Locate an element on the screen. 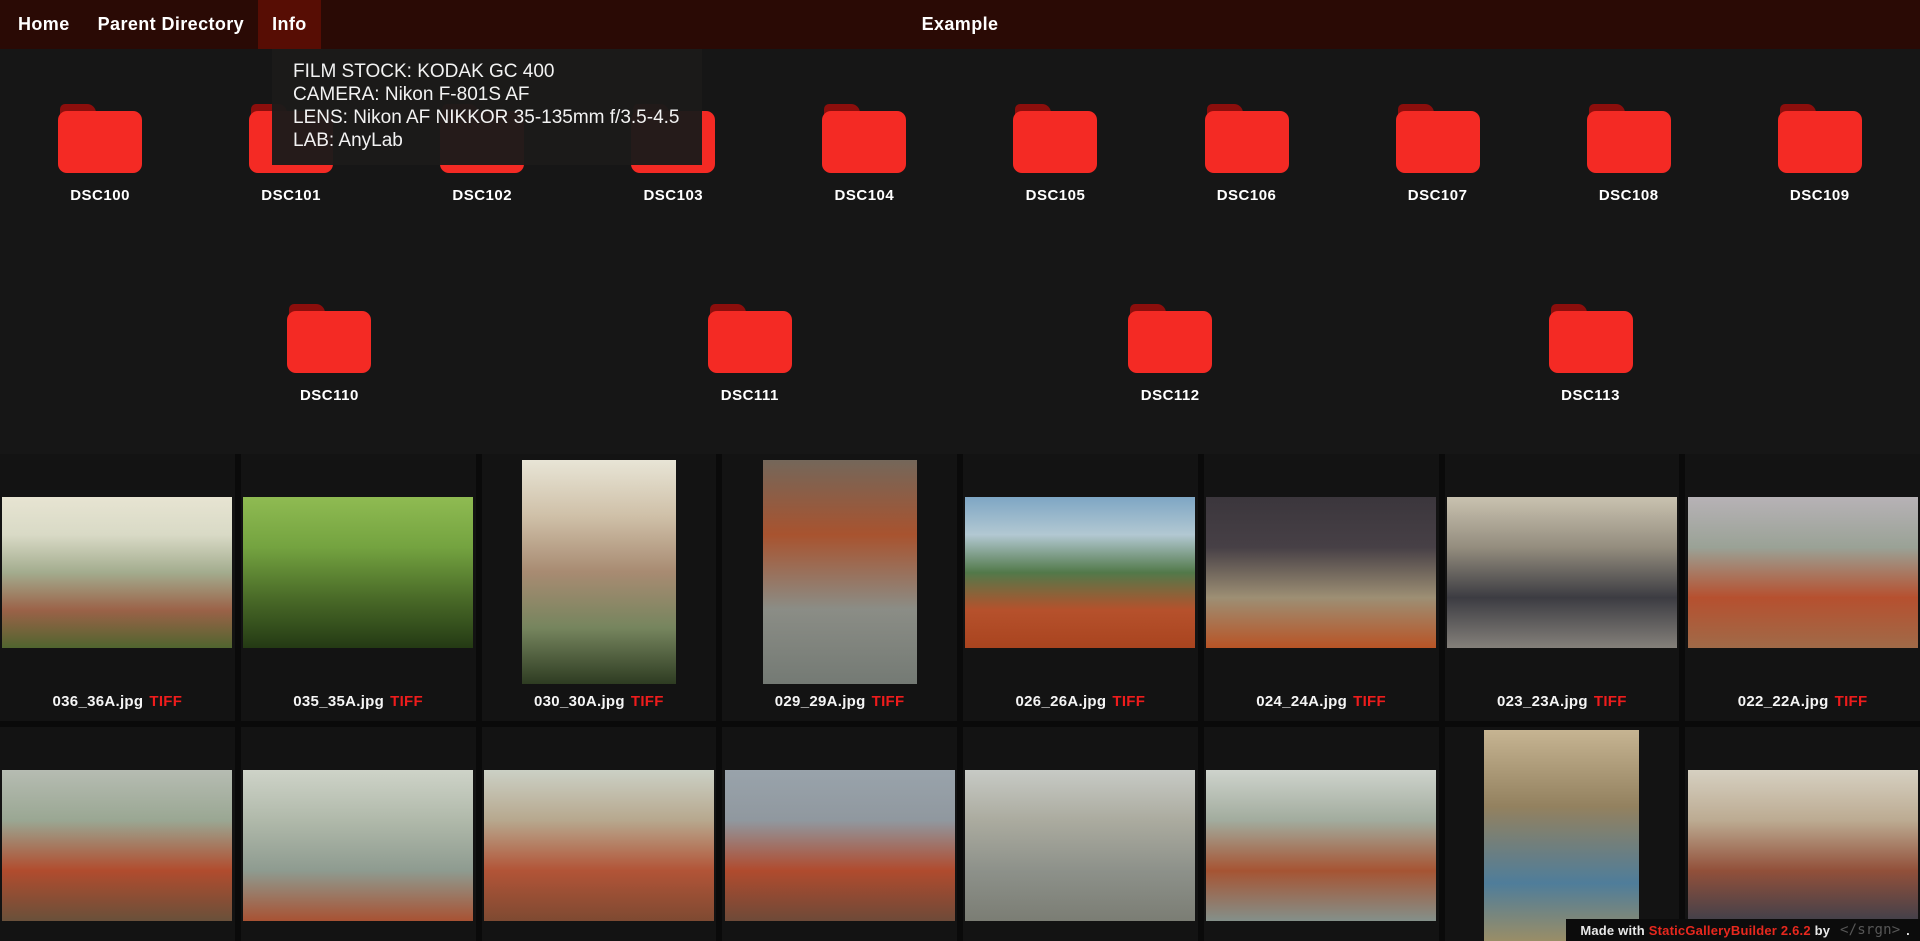 The image size is (1920, 941). folder-label: DSC101 is located at coordinates (291, 195).